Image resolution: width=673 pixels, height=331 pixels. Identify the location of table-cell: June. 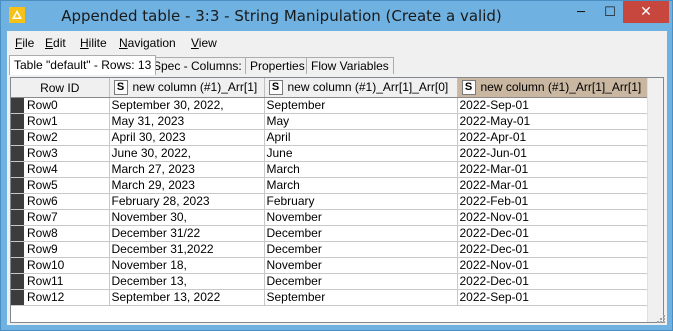
(361, 153).